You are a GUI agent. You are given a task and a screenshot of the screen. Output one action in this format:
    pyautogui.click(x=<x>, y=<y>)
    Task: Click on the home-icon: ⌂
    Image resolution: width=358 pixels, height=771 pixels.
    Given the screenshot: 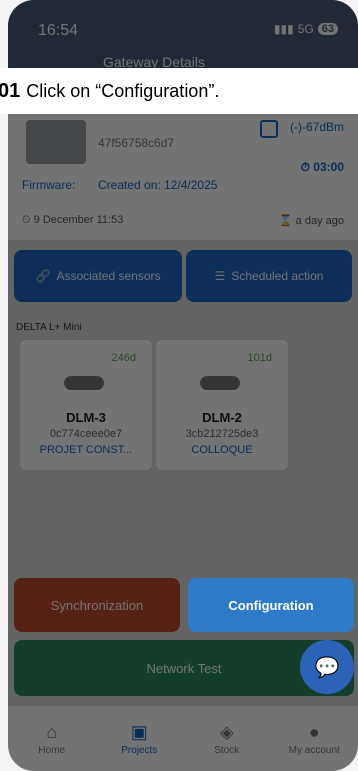 What is the action you would take?
    pyautogui.click(x=52, y=731)
    